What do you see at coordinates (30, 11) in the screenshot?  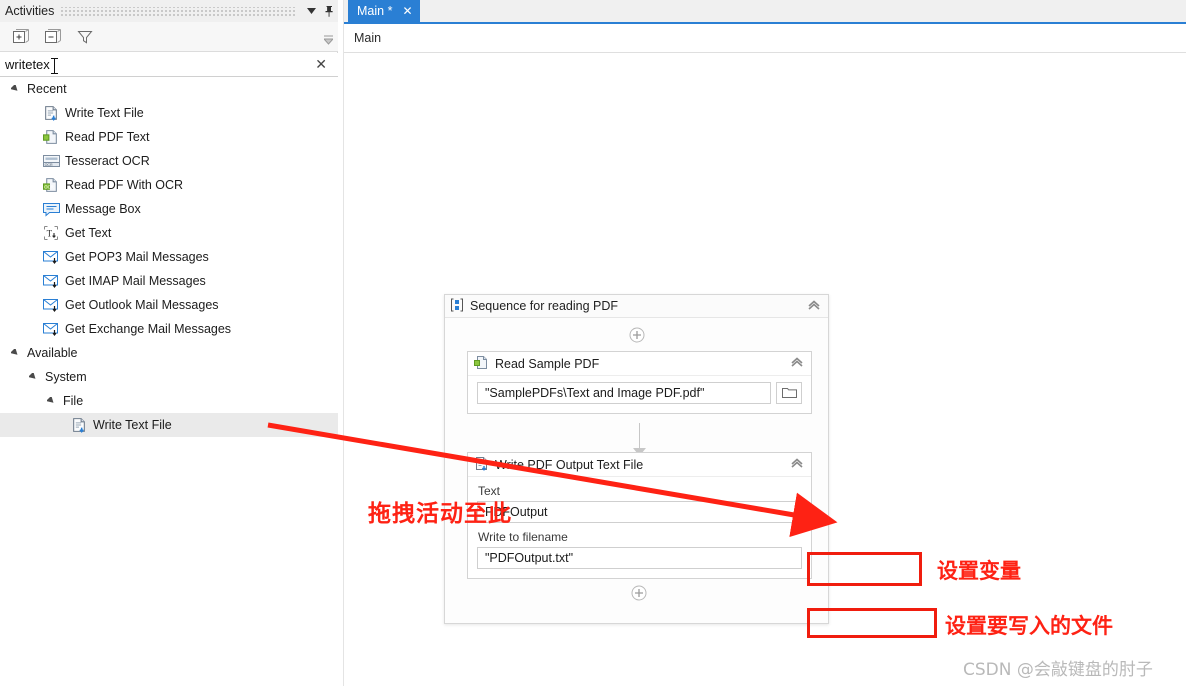 I see `activities-panel-title: Activities` at bounding box center [30, 11].